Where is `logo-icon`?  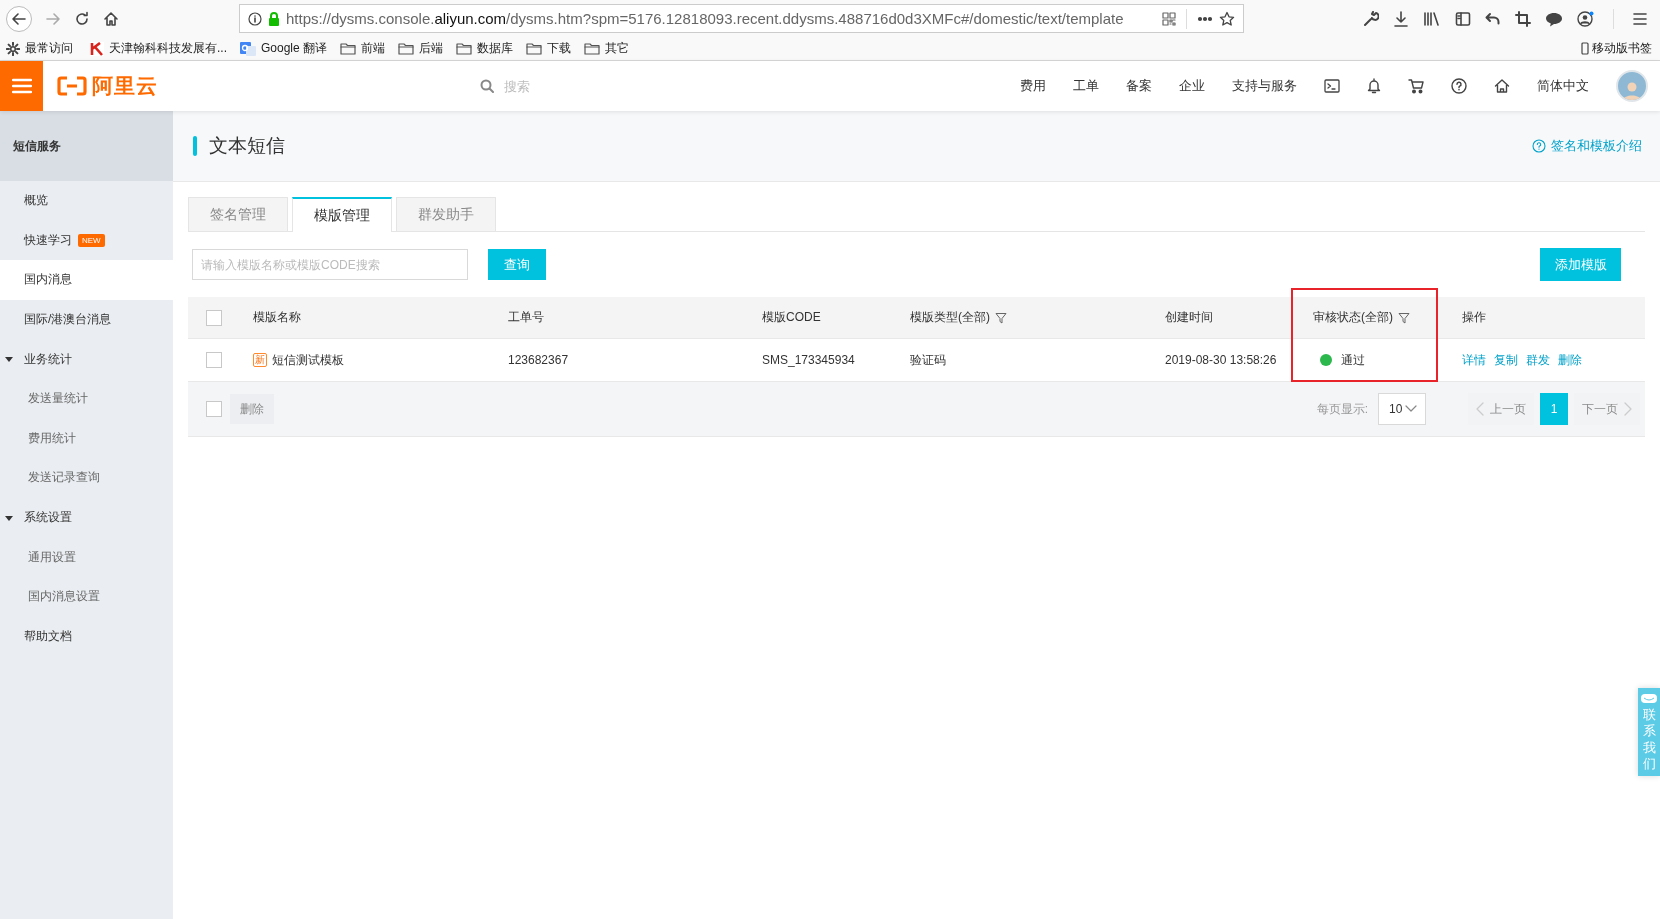
logo-icon is located at coordinates (72, 86).